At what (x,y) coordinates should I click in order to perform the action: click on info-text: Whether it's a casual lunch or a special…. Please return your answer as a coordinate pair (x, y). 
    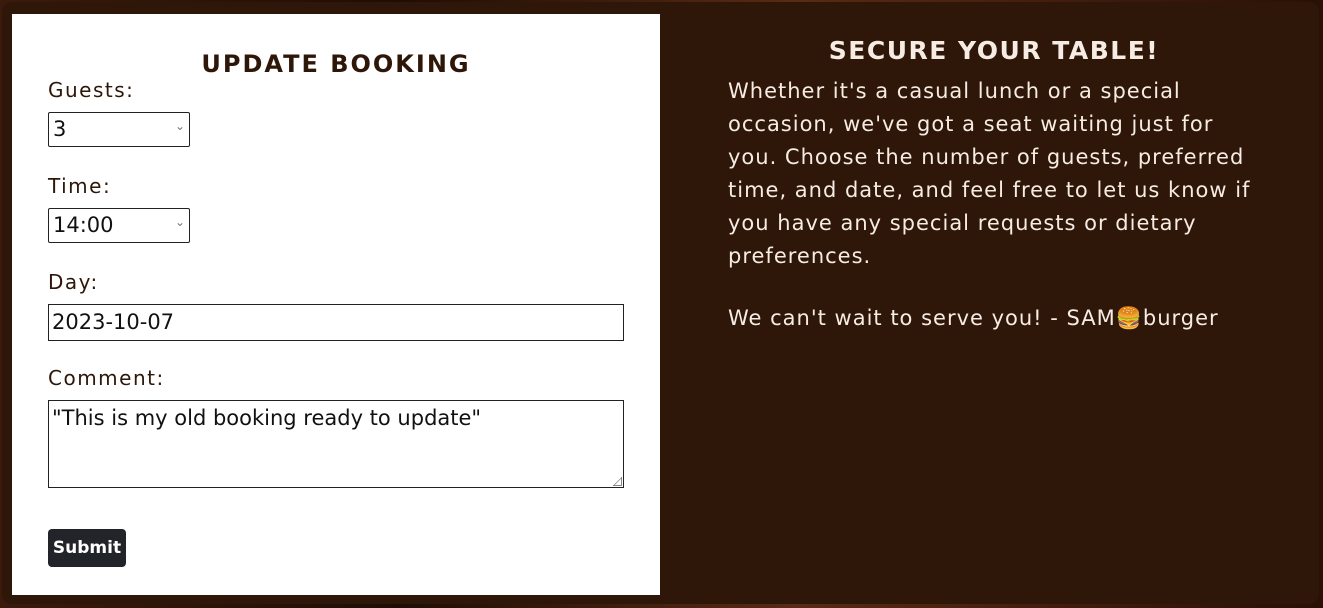
    Looking at the image, I should click on (989, 173).